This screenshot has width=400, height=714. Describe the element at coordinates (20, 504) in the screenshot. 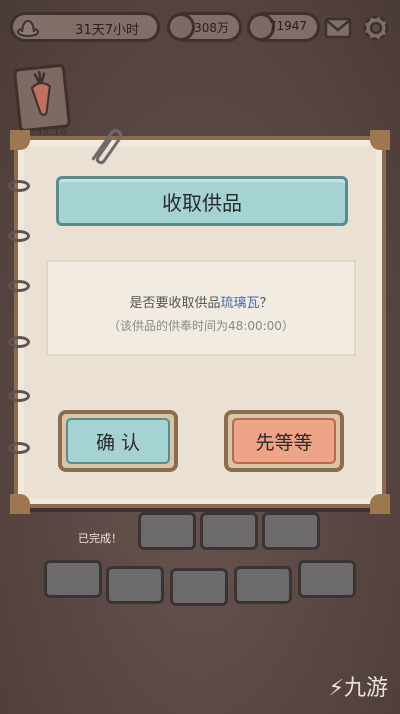

I see `frame-corner-bottom-left` at that location.